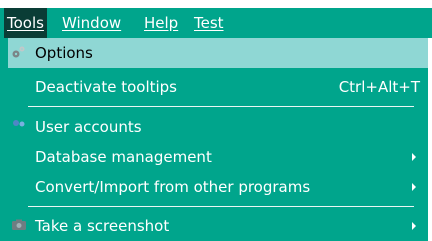 Image resolution: width=432 pixels, height=241 pixels. I want to click on menu-help: Help, so click(161, 23).